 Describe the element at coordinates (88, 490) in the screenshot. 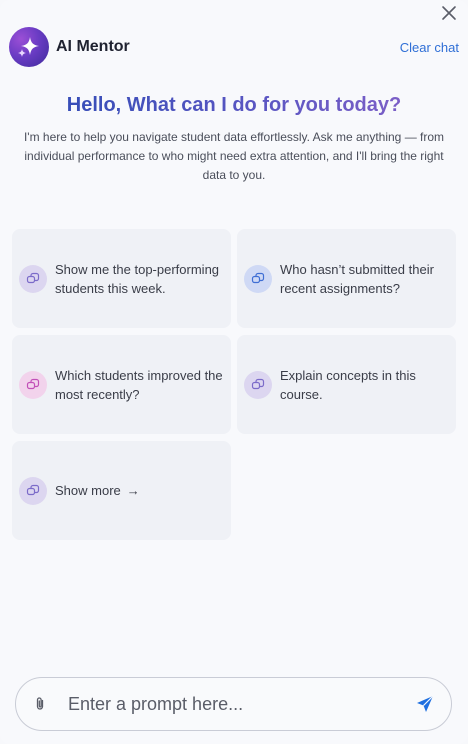

I see `show-more-label: Show more` at that location.